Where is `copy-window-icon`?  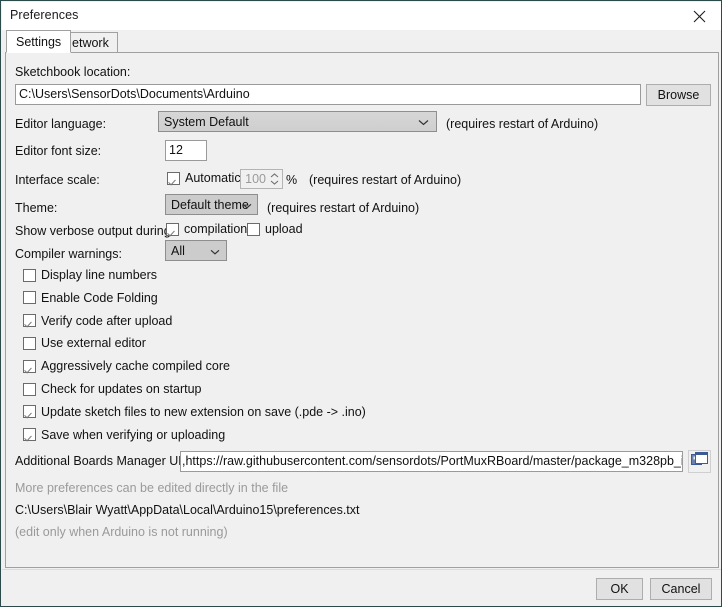
copy-window-icon is located at coordinates (699, 461).